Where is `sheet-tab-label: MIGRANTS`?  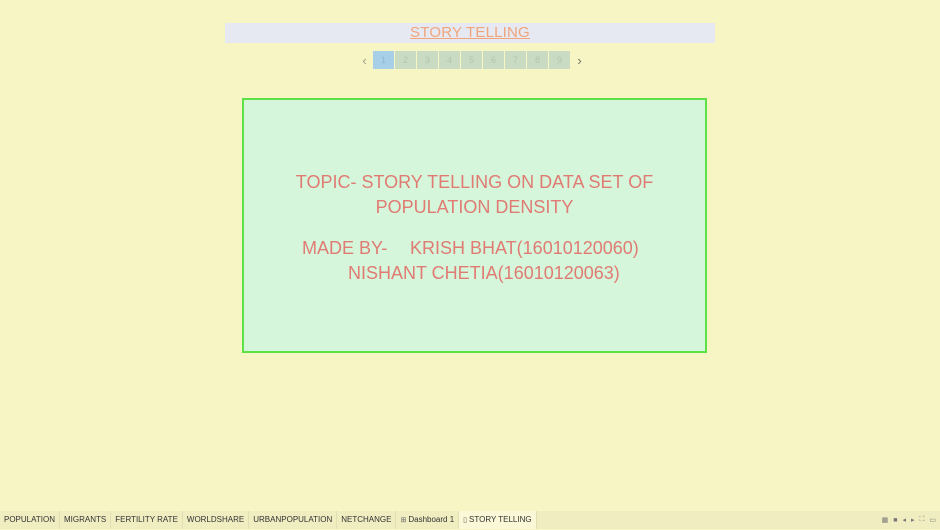 sheet-tab-label: MIGRANTS is located at coordinates (85, 519).